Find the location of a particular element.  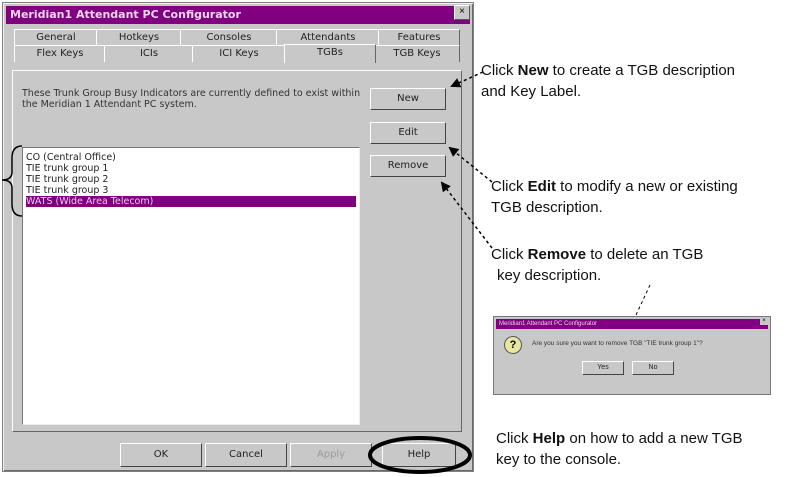

question-icon: ? is located at coordinates (513, 345).